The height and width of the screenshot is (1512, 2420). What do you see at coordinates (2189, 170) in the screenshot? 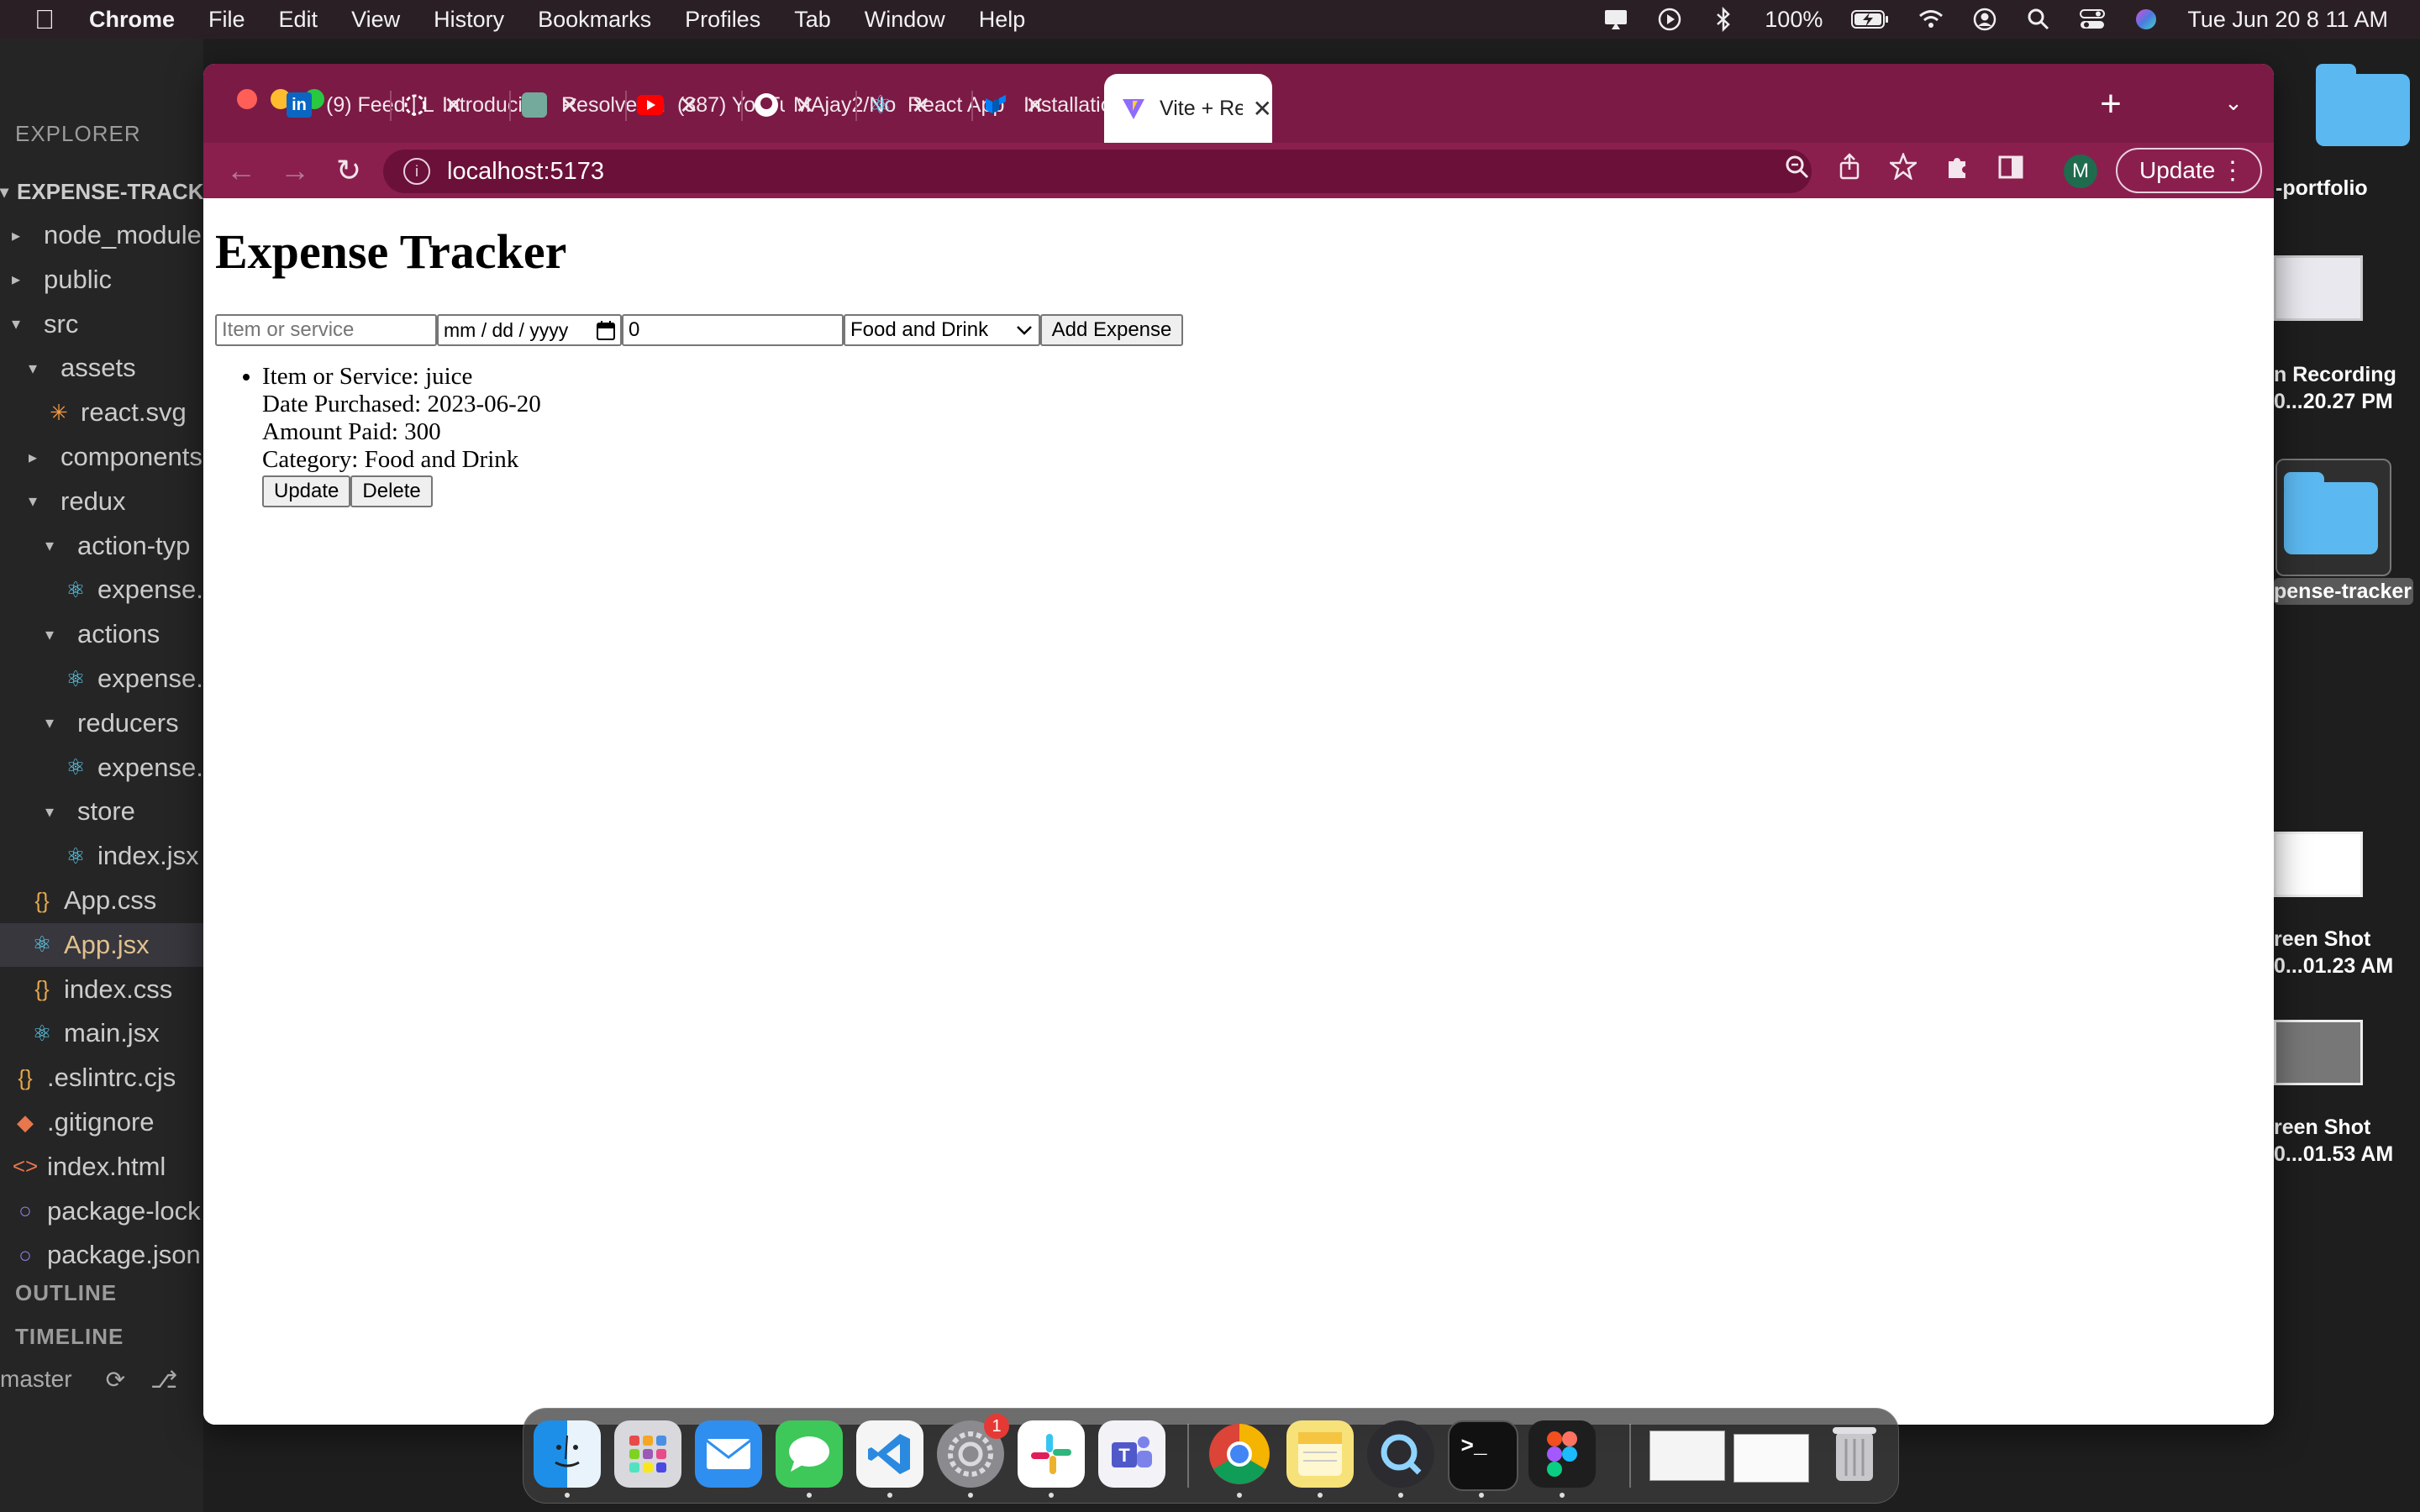
I see `chrome-update-button: Update ⋮` at bounding box center [2189, 170].